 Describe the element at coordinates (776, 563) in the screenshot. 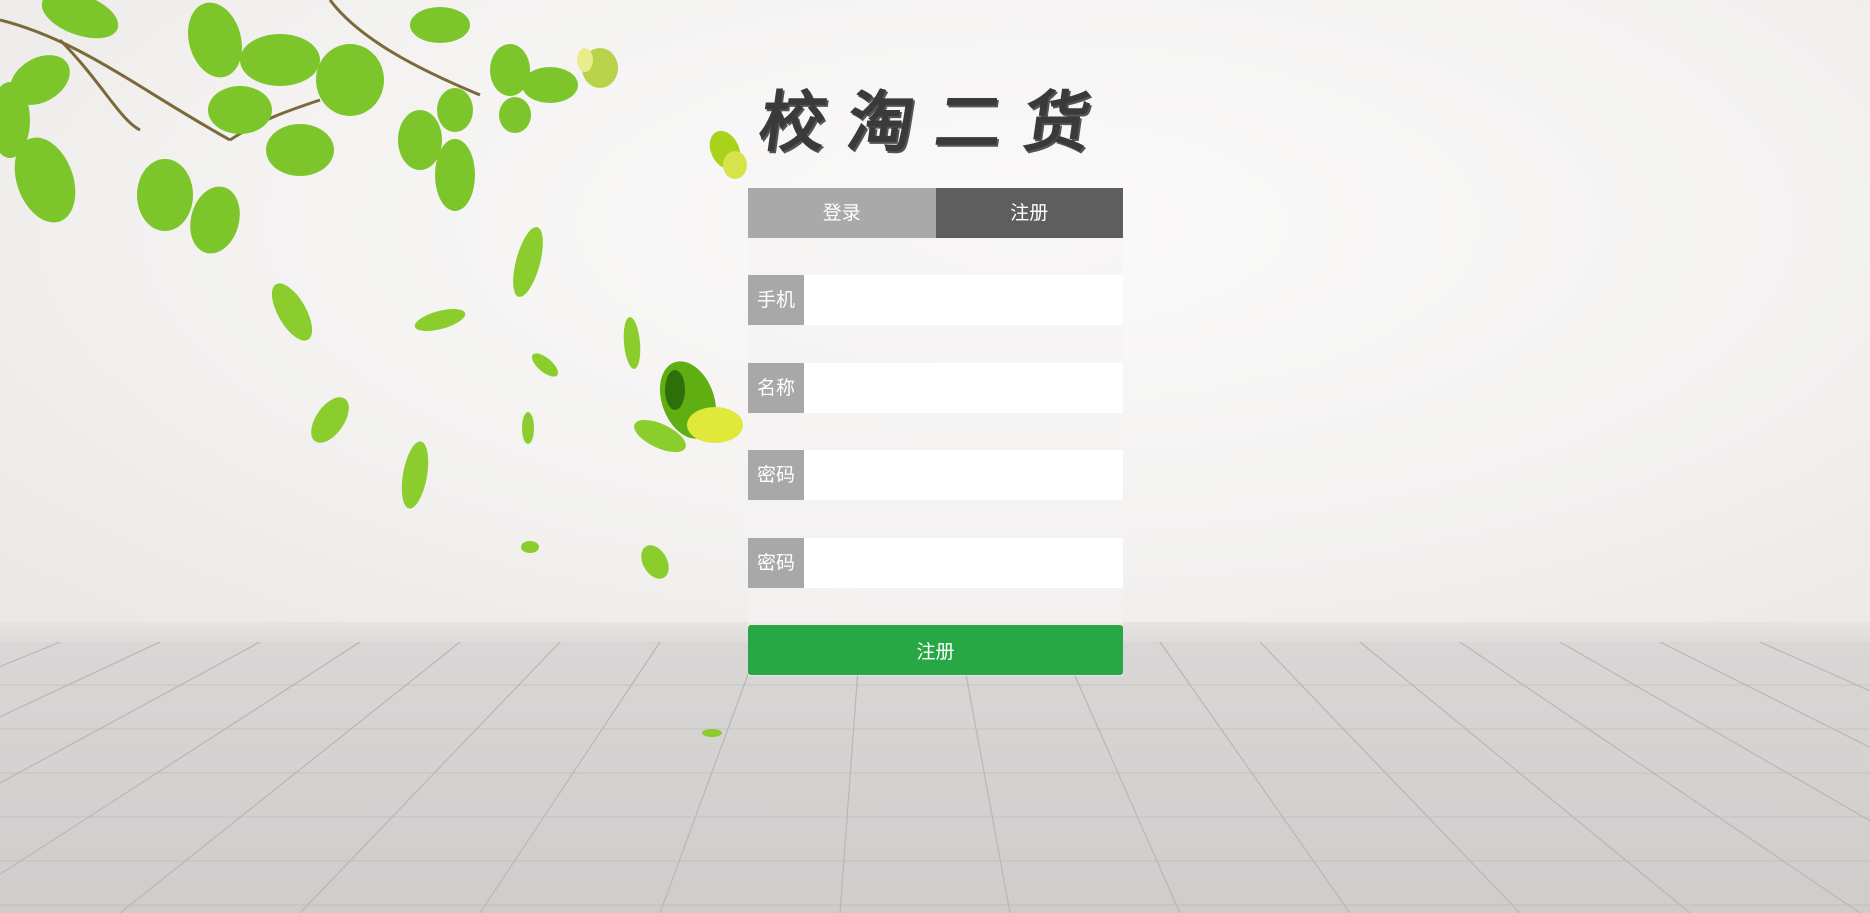

I see `confirm-password-label: 密码` at that location.